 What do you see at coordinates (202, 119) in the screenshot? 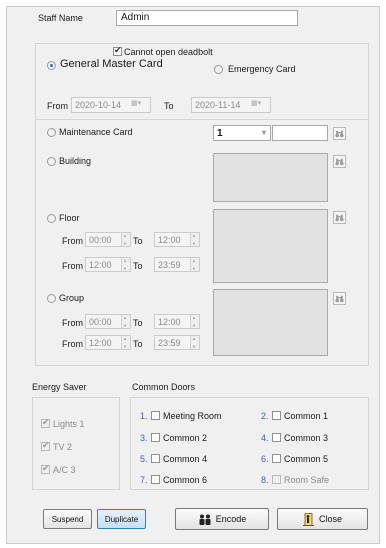
I see `divider` at bounding box center [202, 119].